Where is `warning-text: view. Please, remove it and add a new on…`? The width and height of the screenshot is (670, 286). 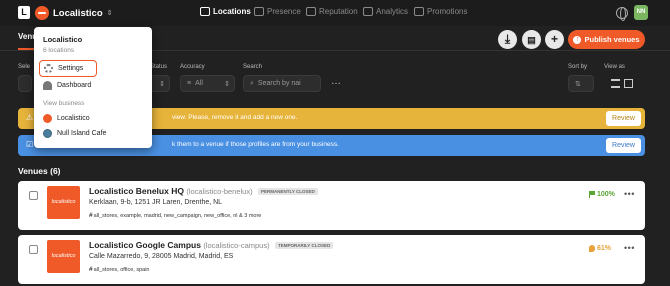
warning-text: view. Please, remove it and add a new on… is located at coordinates (235, 117).